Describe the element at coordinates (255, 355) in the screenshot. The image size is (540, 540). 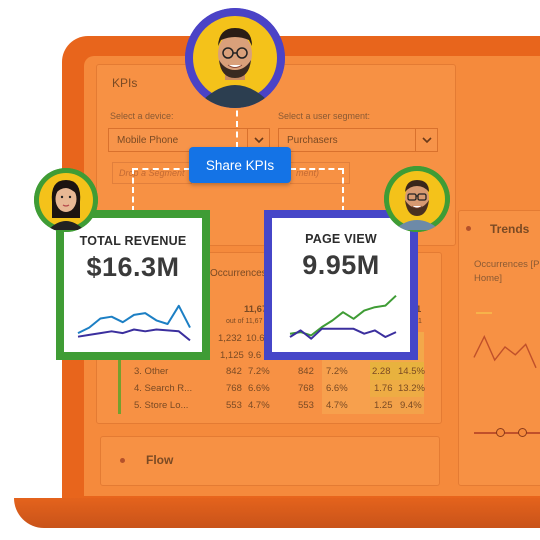
I see `table-cell: 9.6` at that location.